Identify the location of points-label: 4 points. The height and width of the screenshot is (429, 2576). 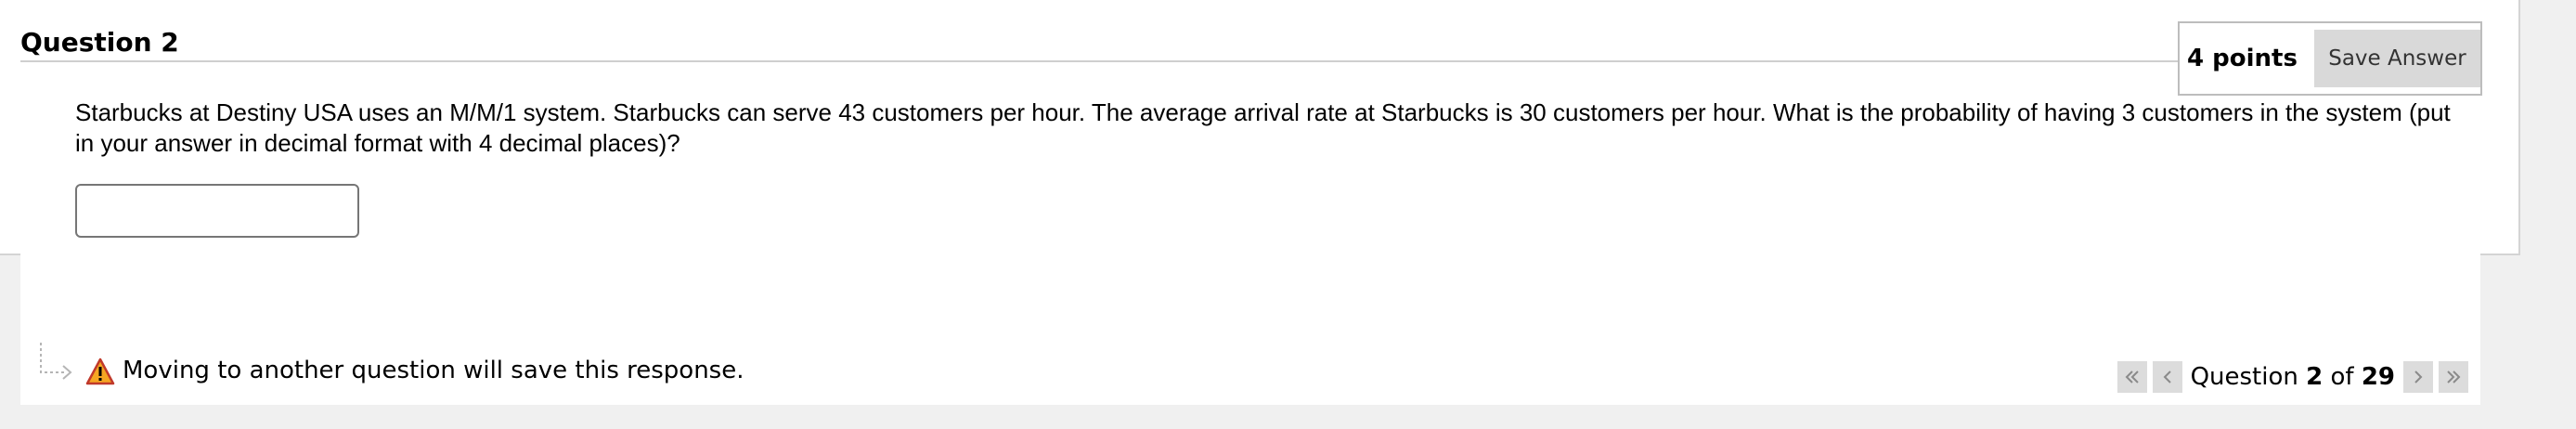
(2242, 58).